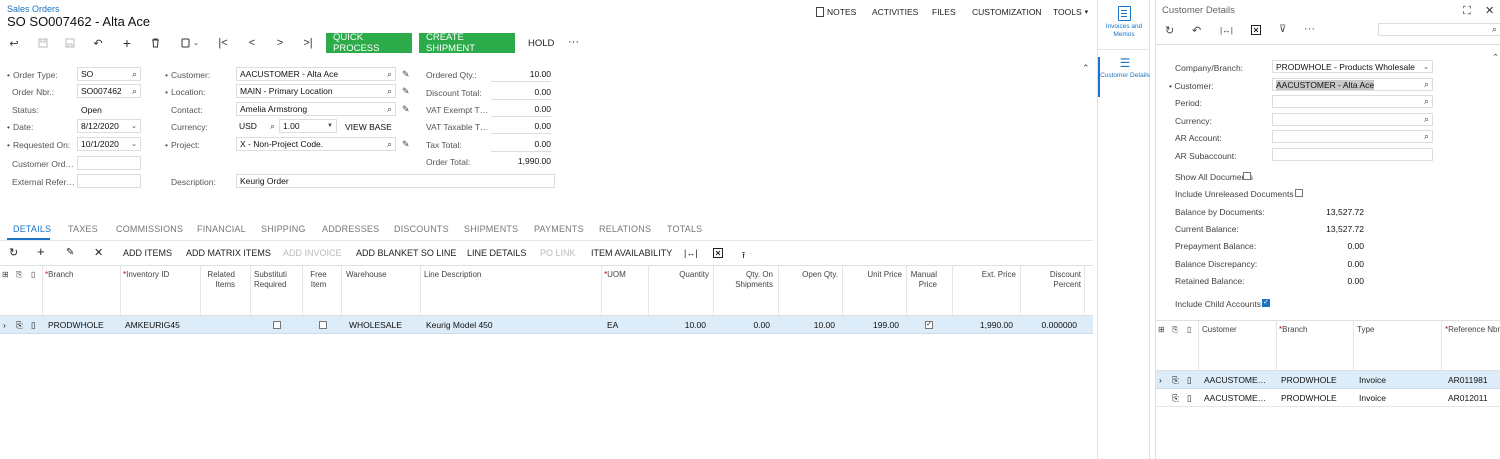 This screenshot has width=1500, height=459. I want to click on cell-quantity: 10.00, so click(678, 325).